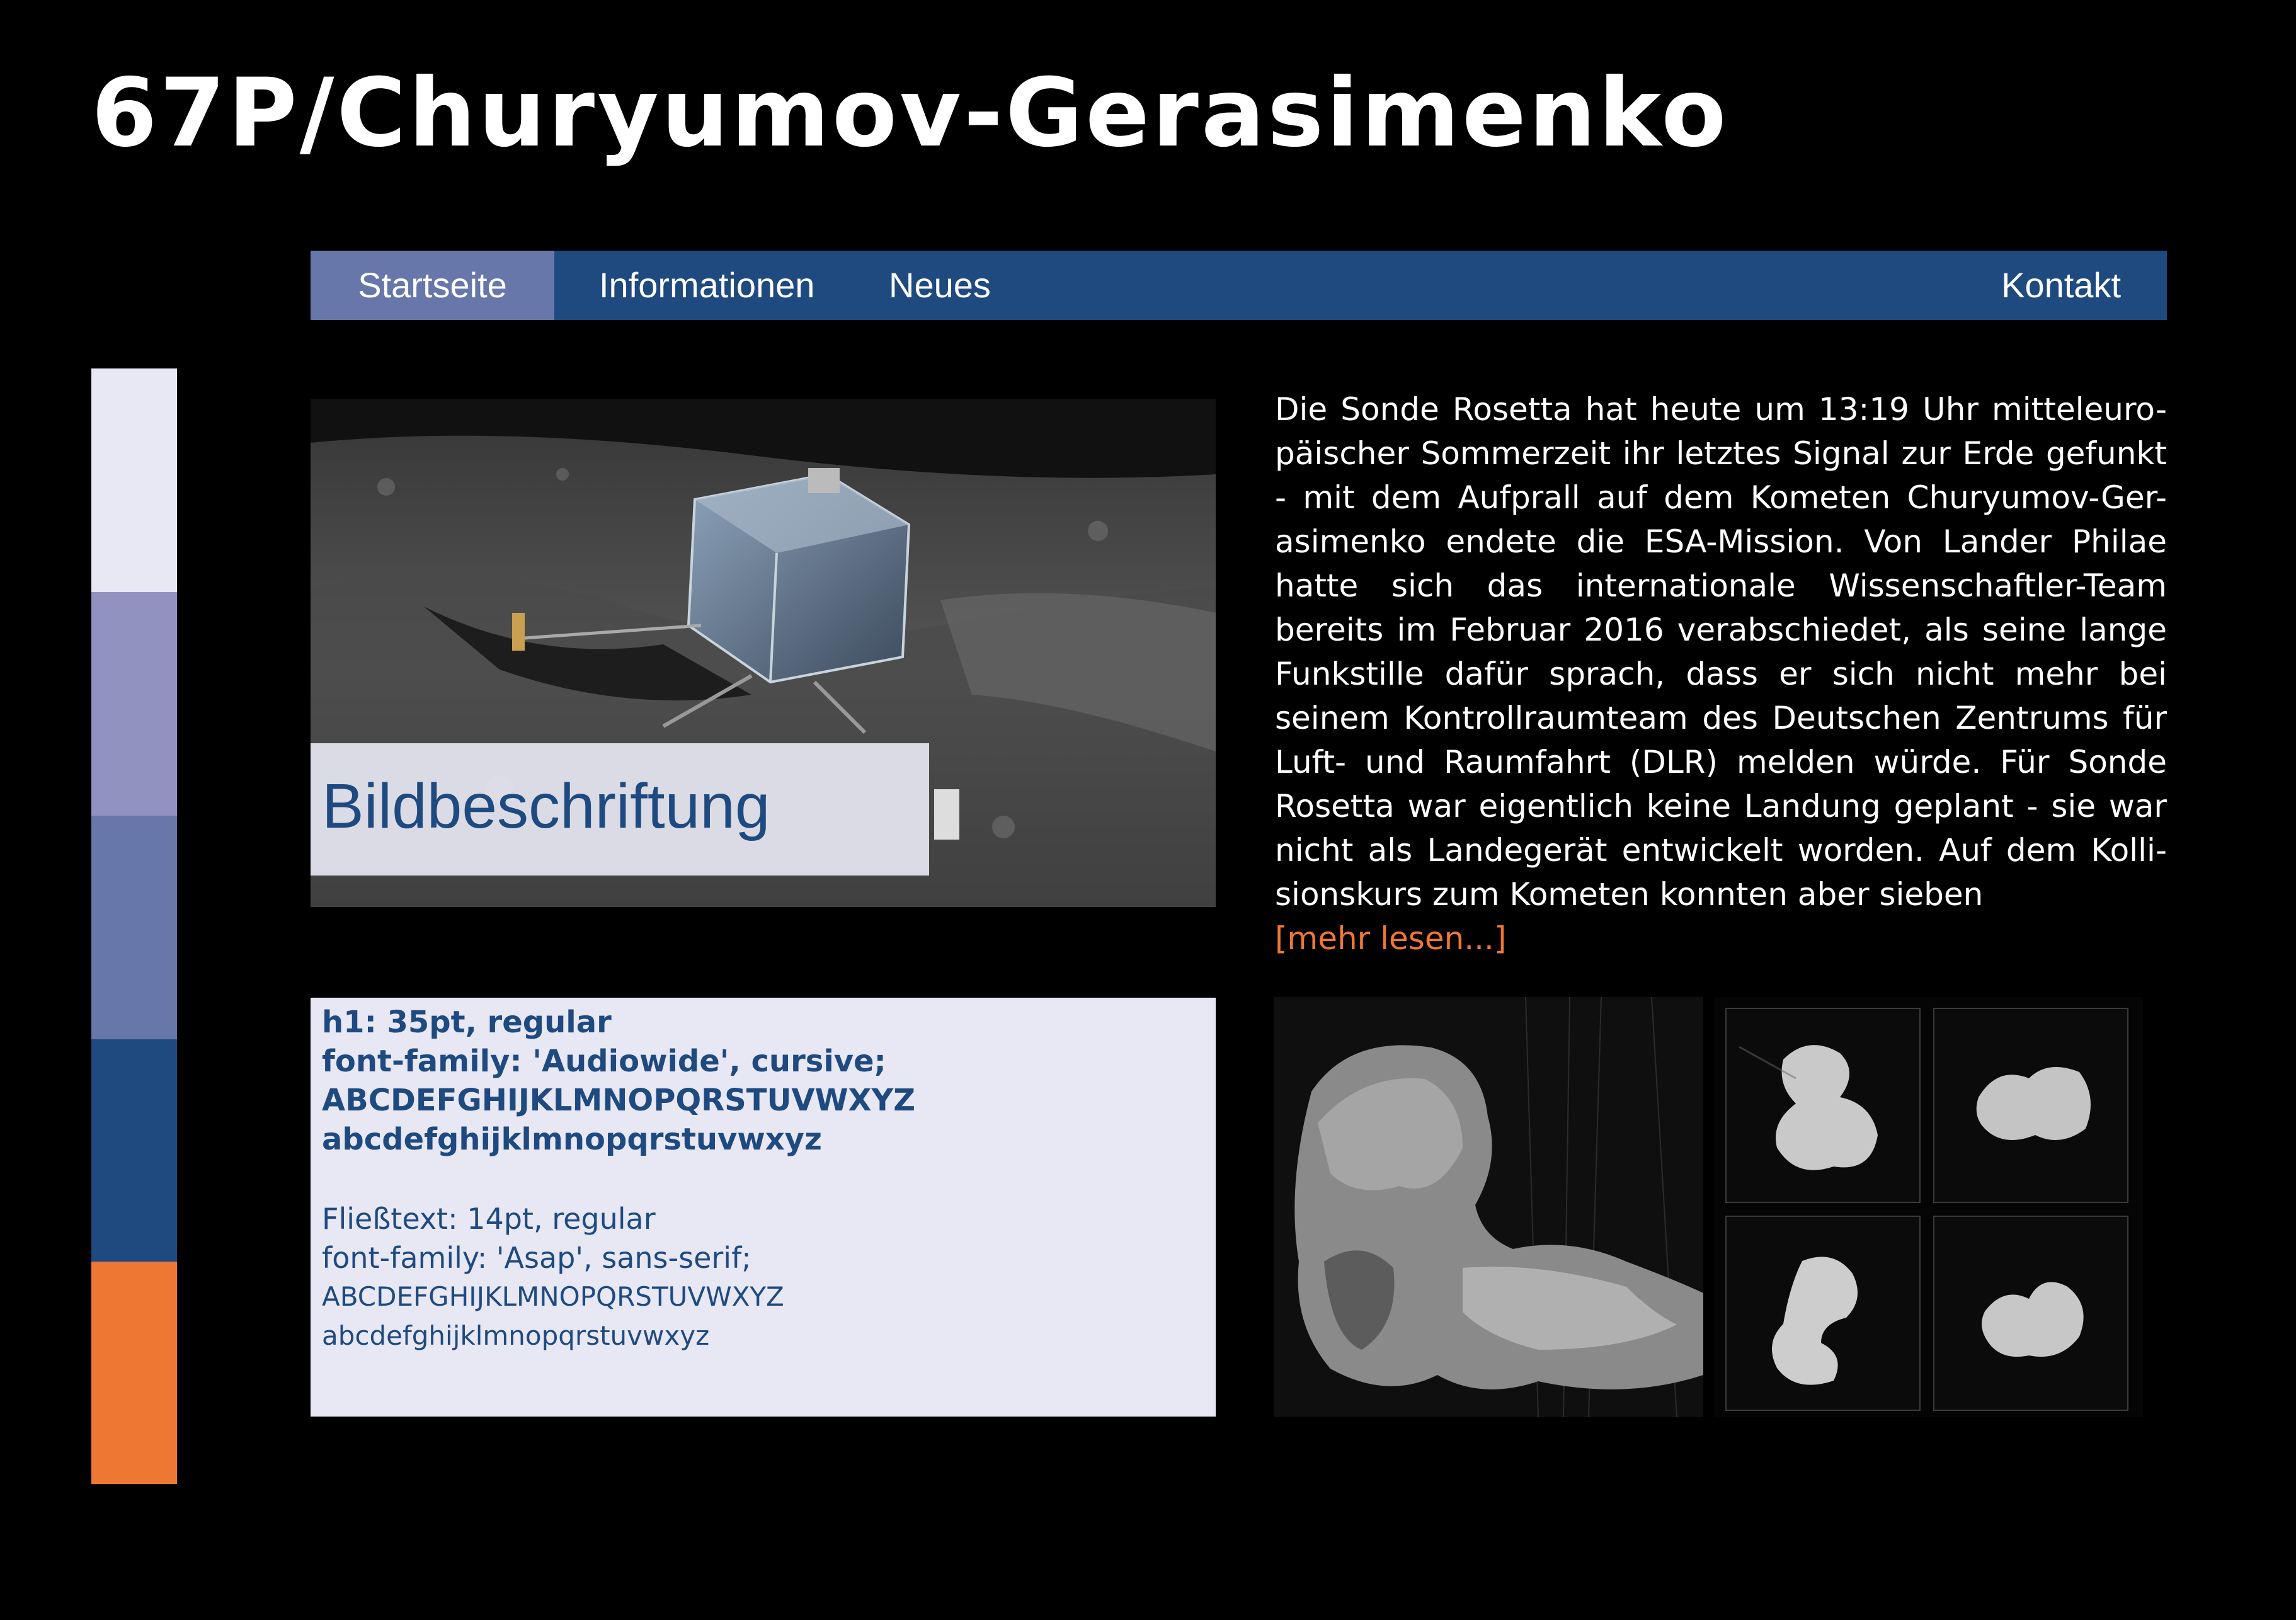 The image size is (2296, 1620). I want to click on h1-lowercase-sample: abcdefghijklmnopqrstuvwxyz, so click(572, 1139).